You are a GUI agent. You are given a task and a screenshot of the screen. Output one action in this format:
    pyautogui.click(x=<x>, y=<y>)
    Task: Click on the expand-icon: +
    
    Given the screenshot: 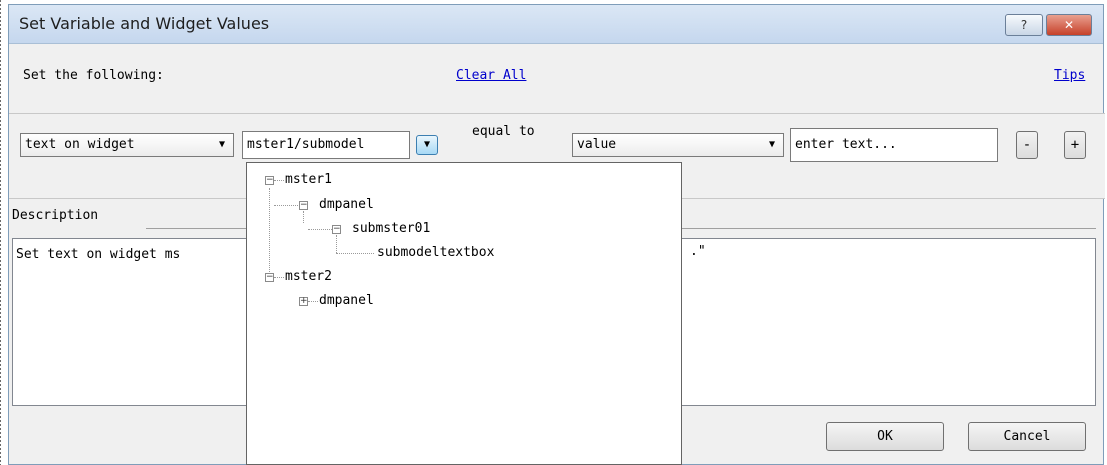 What is the action you would take?
    pyautogui.click(x=303, y=301)
    